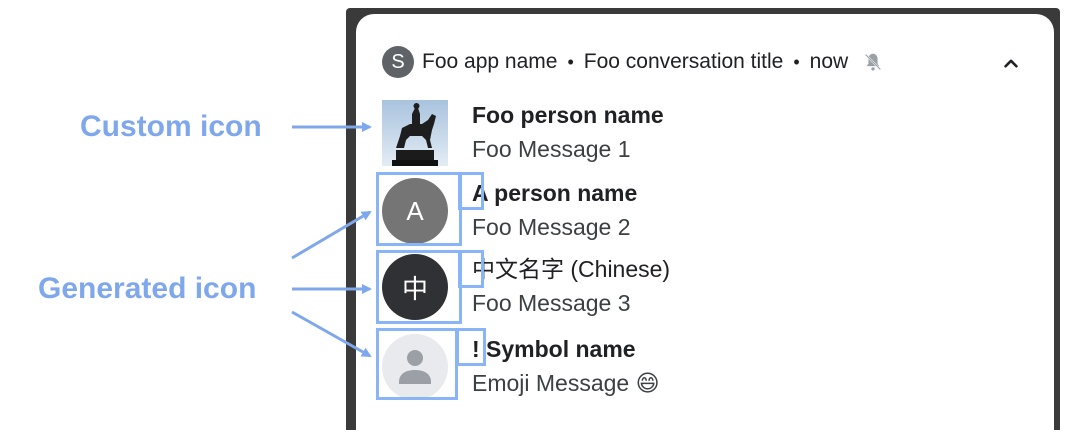  What do you see at coordinates (554, 349) in the screenshot?
I see `sender-name: ! Symbol name` at bounding box center [554, 349].